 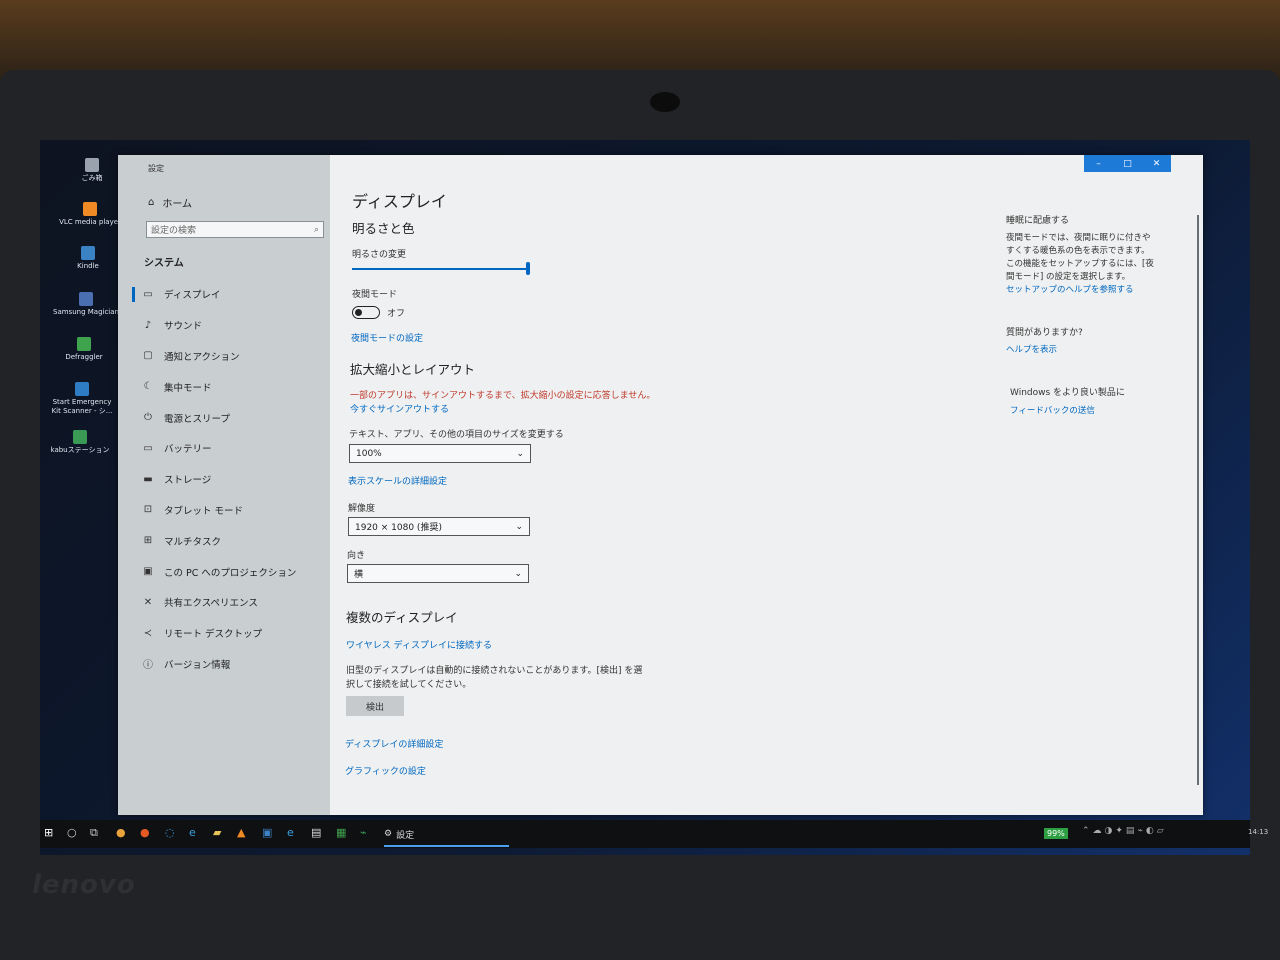 I want to click on desktop-icon-samsung: Samsung Magician, so click(x=86, y=304).